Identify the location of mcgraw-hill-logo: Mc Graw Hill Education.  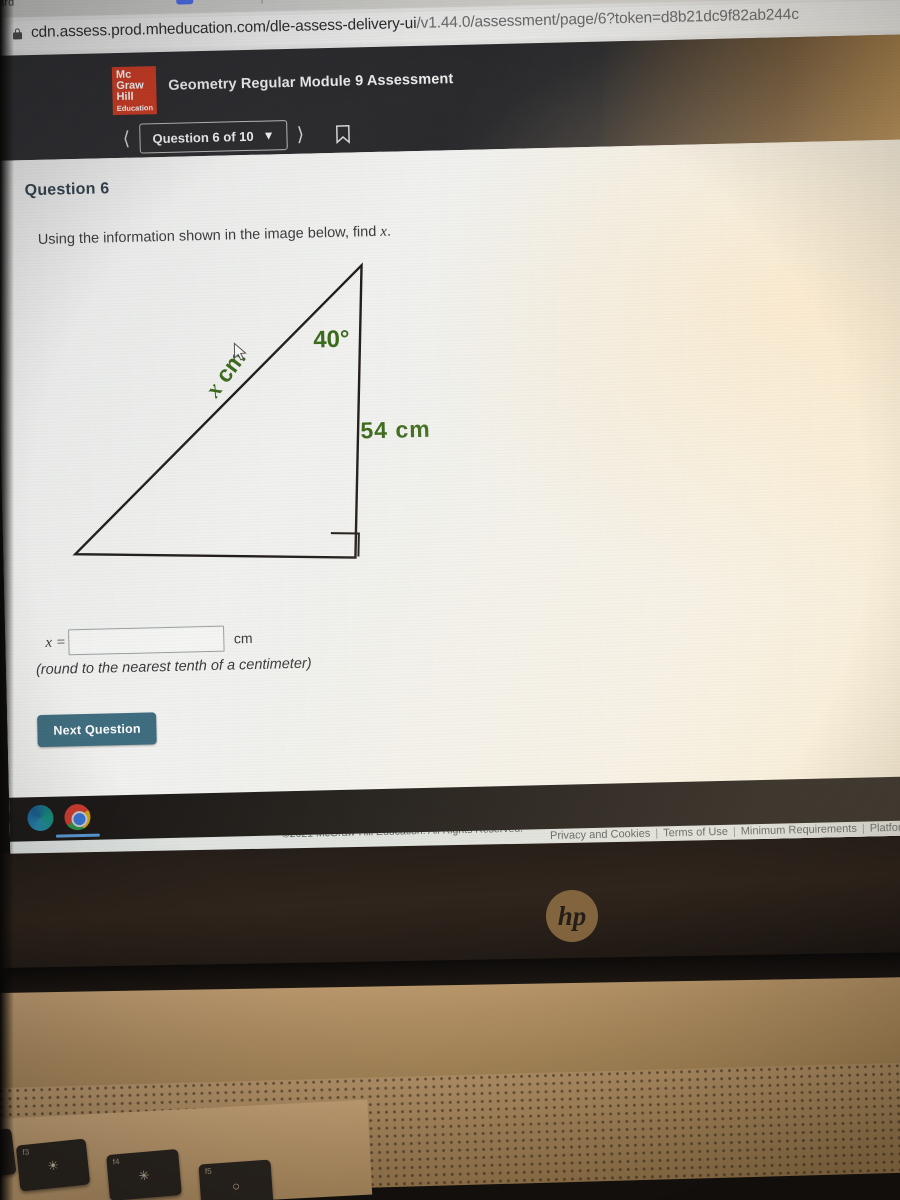
(134, 91).